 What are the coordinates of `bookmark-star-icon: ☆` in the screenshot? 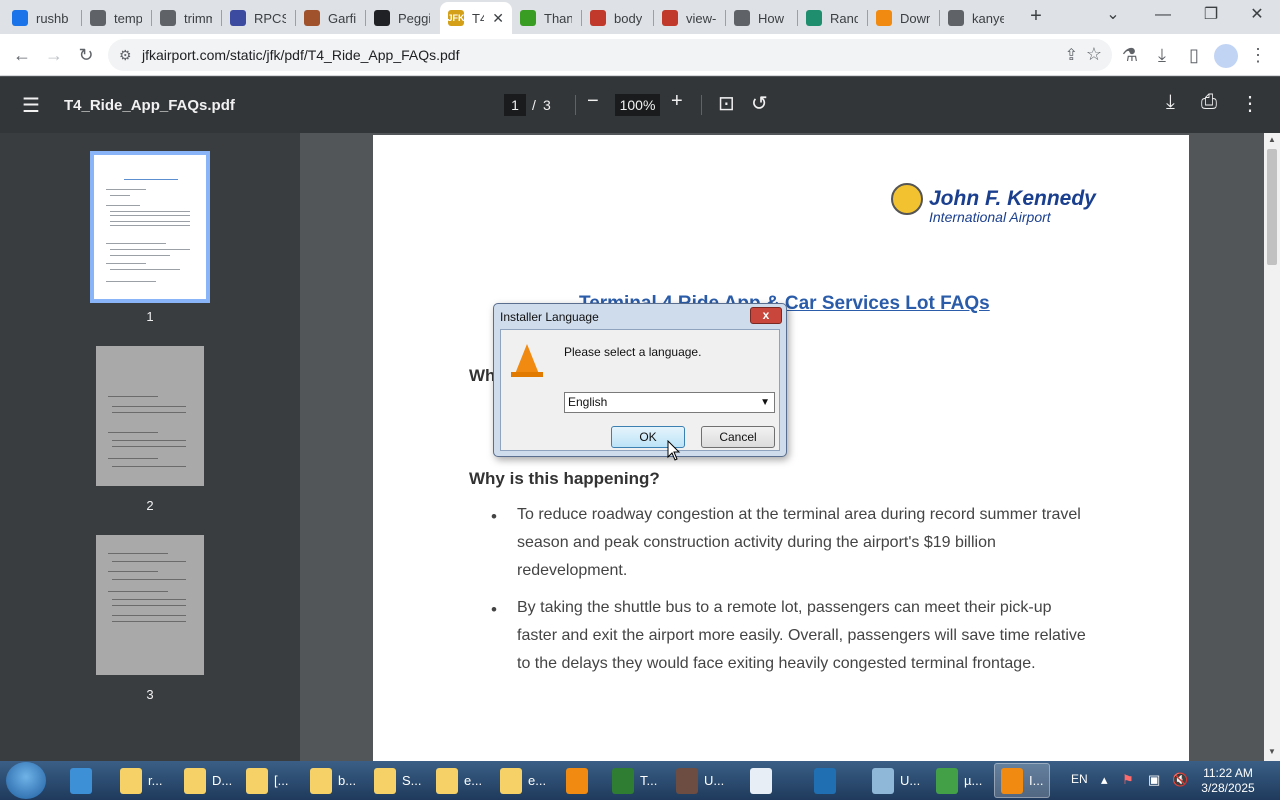 It's located at (1094, 54).